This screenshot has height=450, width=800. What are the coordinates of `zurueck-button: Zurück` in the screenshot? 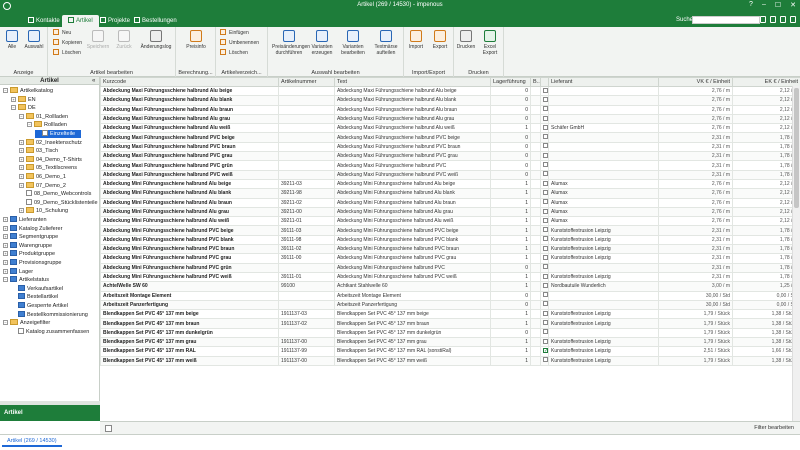 It's located at (124, 40).